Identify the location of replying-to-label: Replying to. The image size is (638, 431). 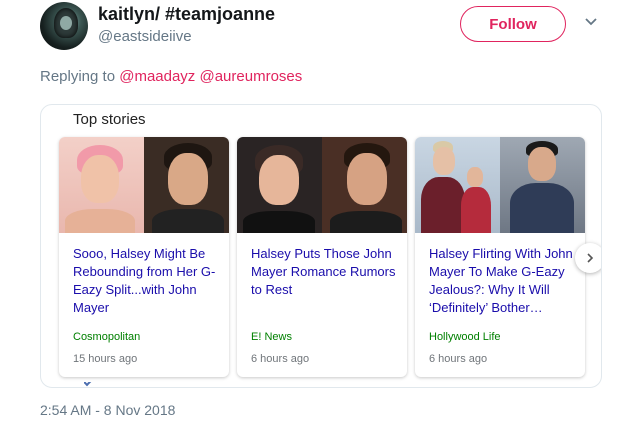
(78, 76).